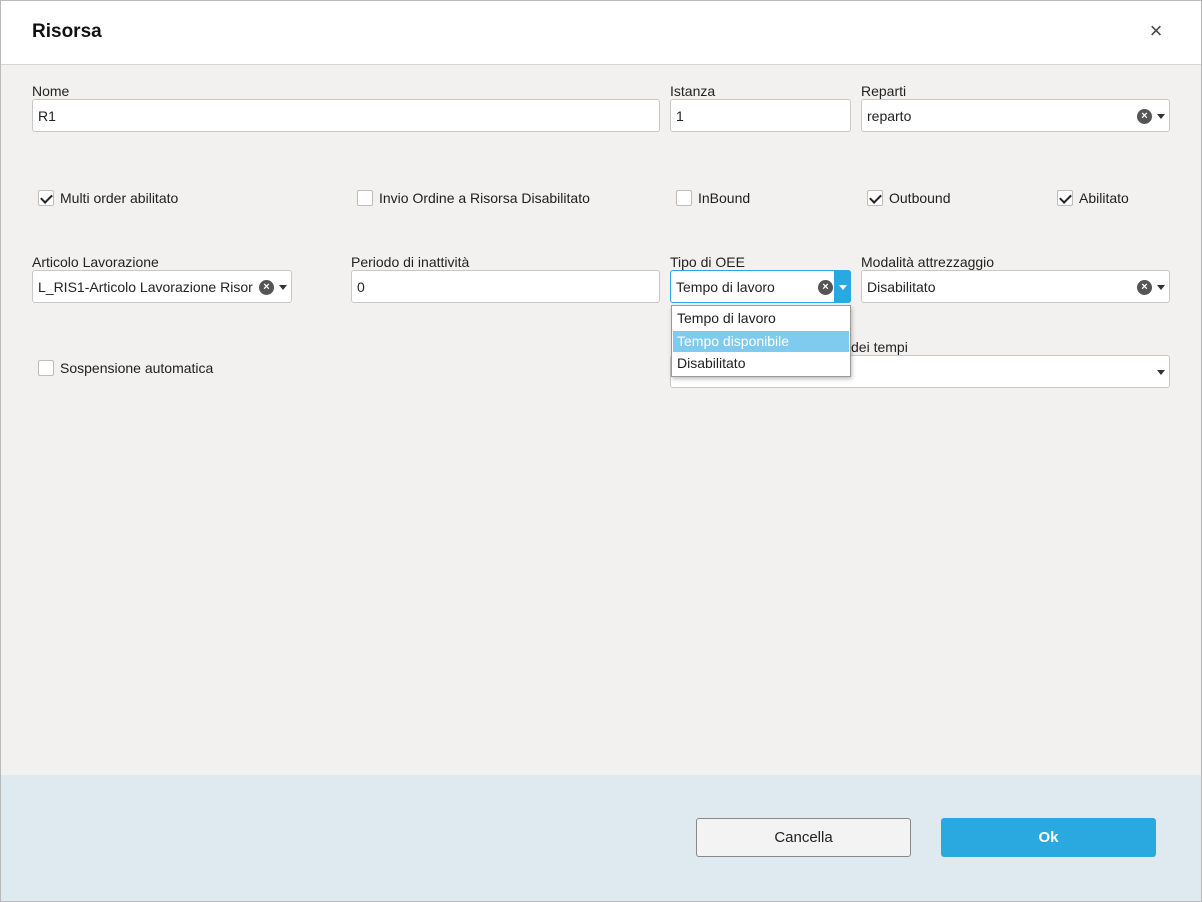 Image resolution: width=1202 pixels, height=902 pixels. Describe the element at coordinates (1156, 31) in the screenshot. I see `close-icon: ×` at that location.